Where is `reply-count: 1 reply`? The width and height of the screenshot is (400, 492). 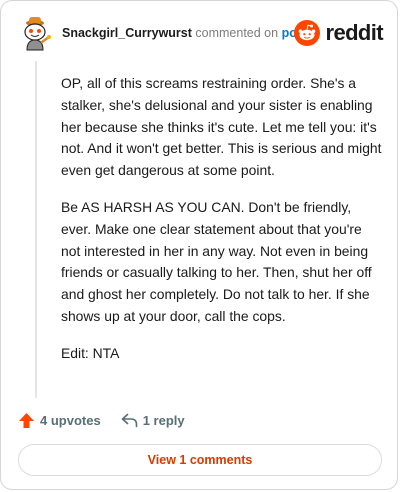
reply-count: 1 reply is located at coordinates (163, 420).